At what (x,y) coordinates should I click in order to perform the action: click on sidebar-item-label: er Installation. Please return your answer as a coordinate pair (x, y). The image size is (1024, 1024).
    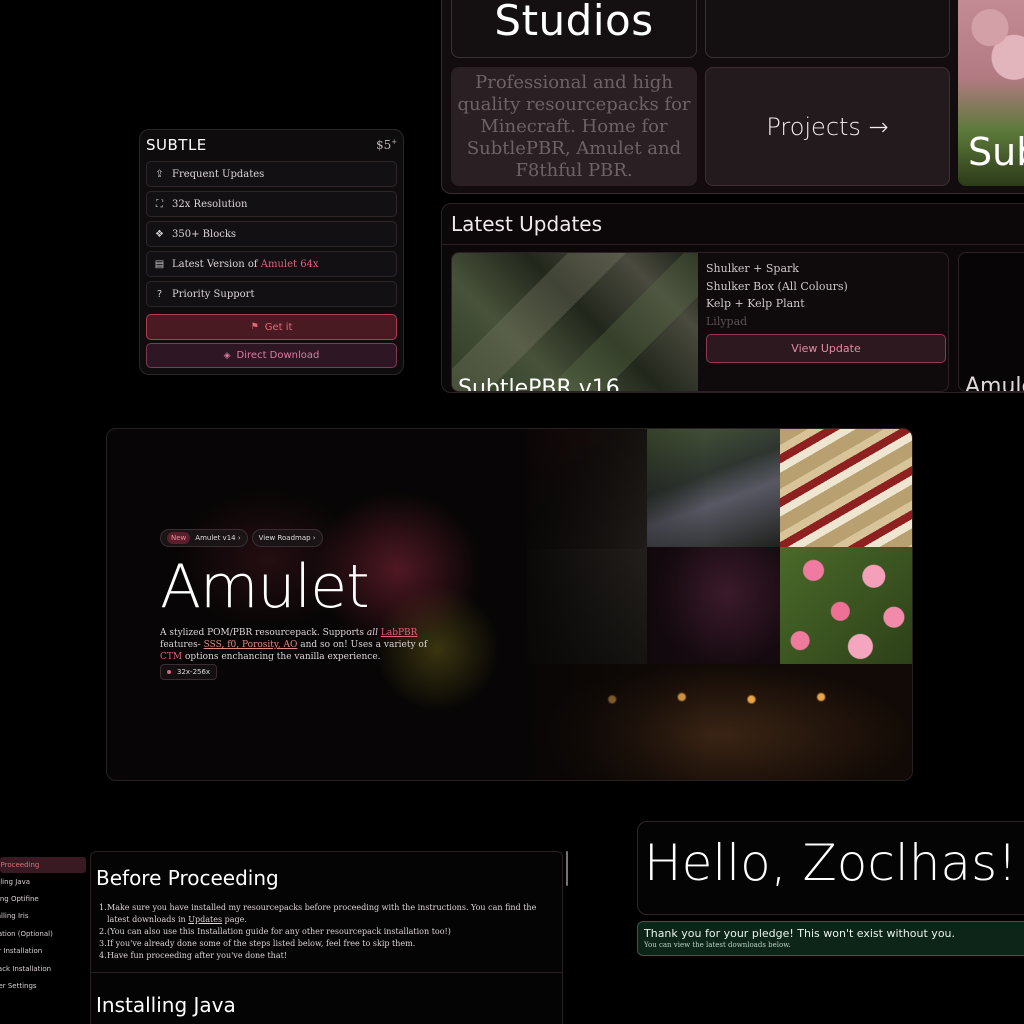
    Looking at the image, I should click on (21, 951).